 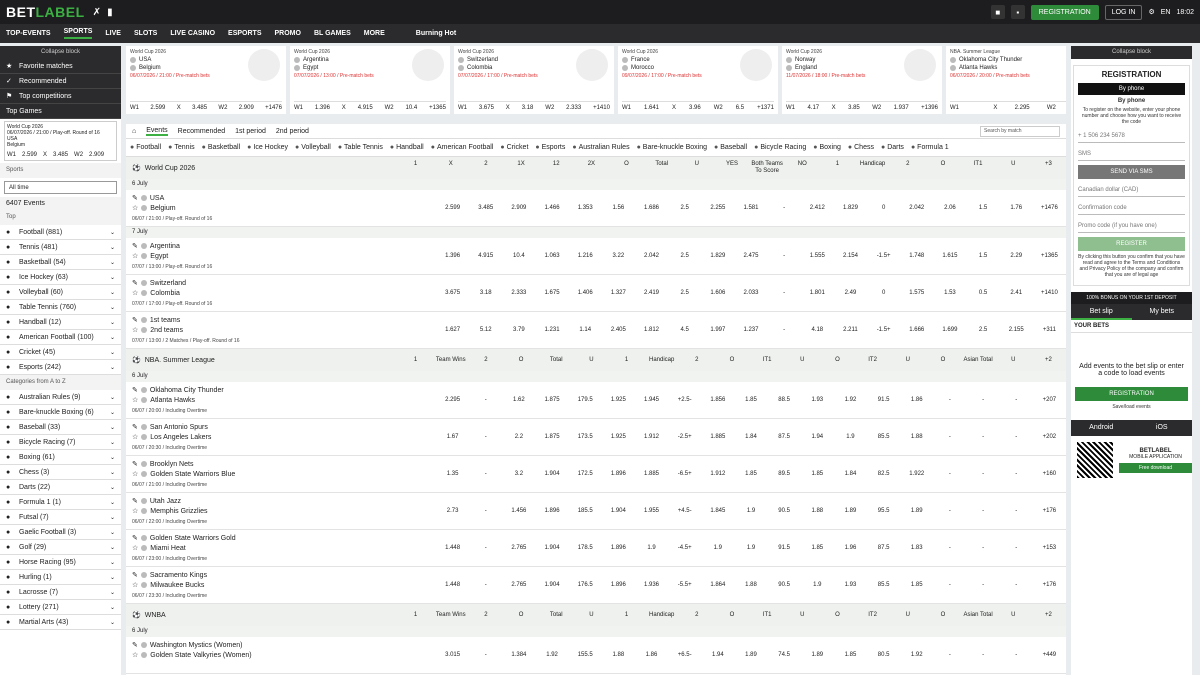 What do you see at coordinates (78, 33) in the screenshot?
I see `nav-sports: SPORTS` at bounding box center [78, 33].